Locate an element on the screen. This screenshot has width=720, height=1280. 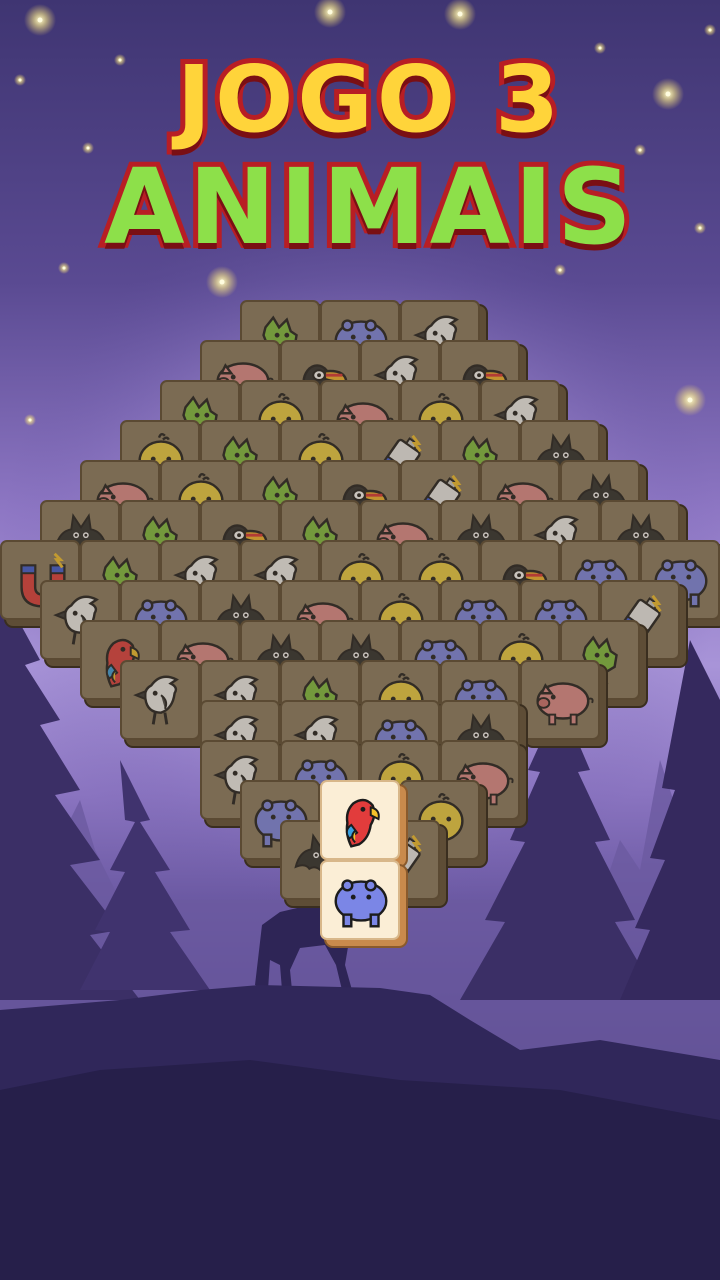
active-tile-hippo is located at coordinates (360, 900).